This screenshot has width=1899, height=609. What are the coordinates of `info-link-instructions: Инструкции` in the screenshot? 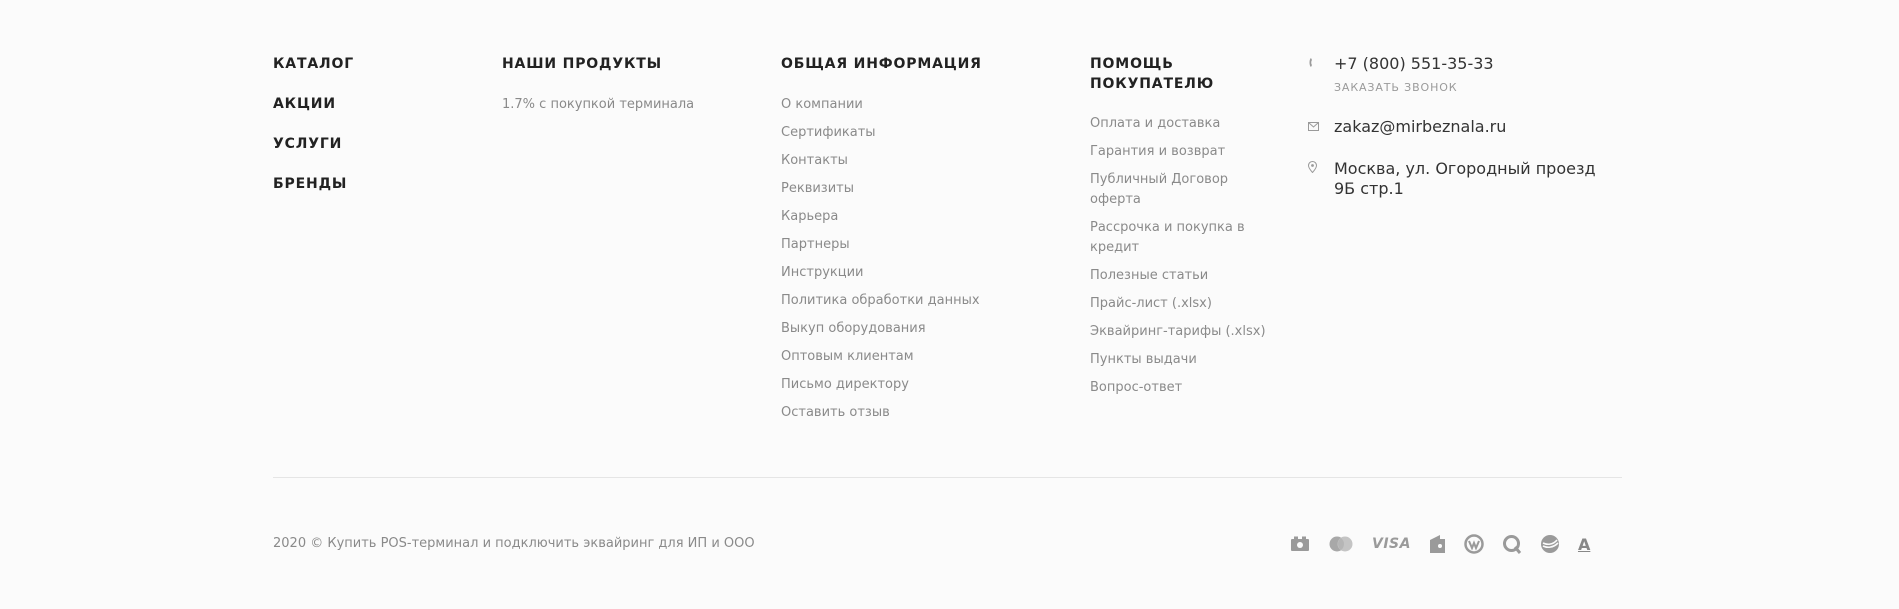 It's located at (880, 277).